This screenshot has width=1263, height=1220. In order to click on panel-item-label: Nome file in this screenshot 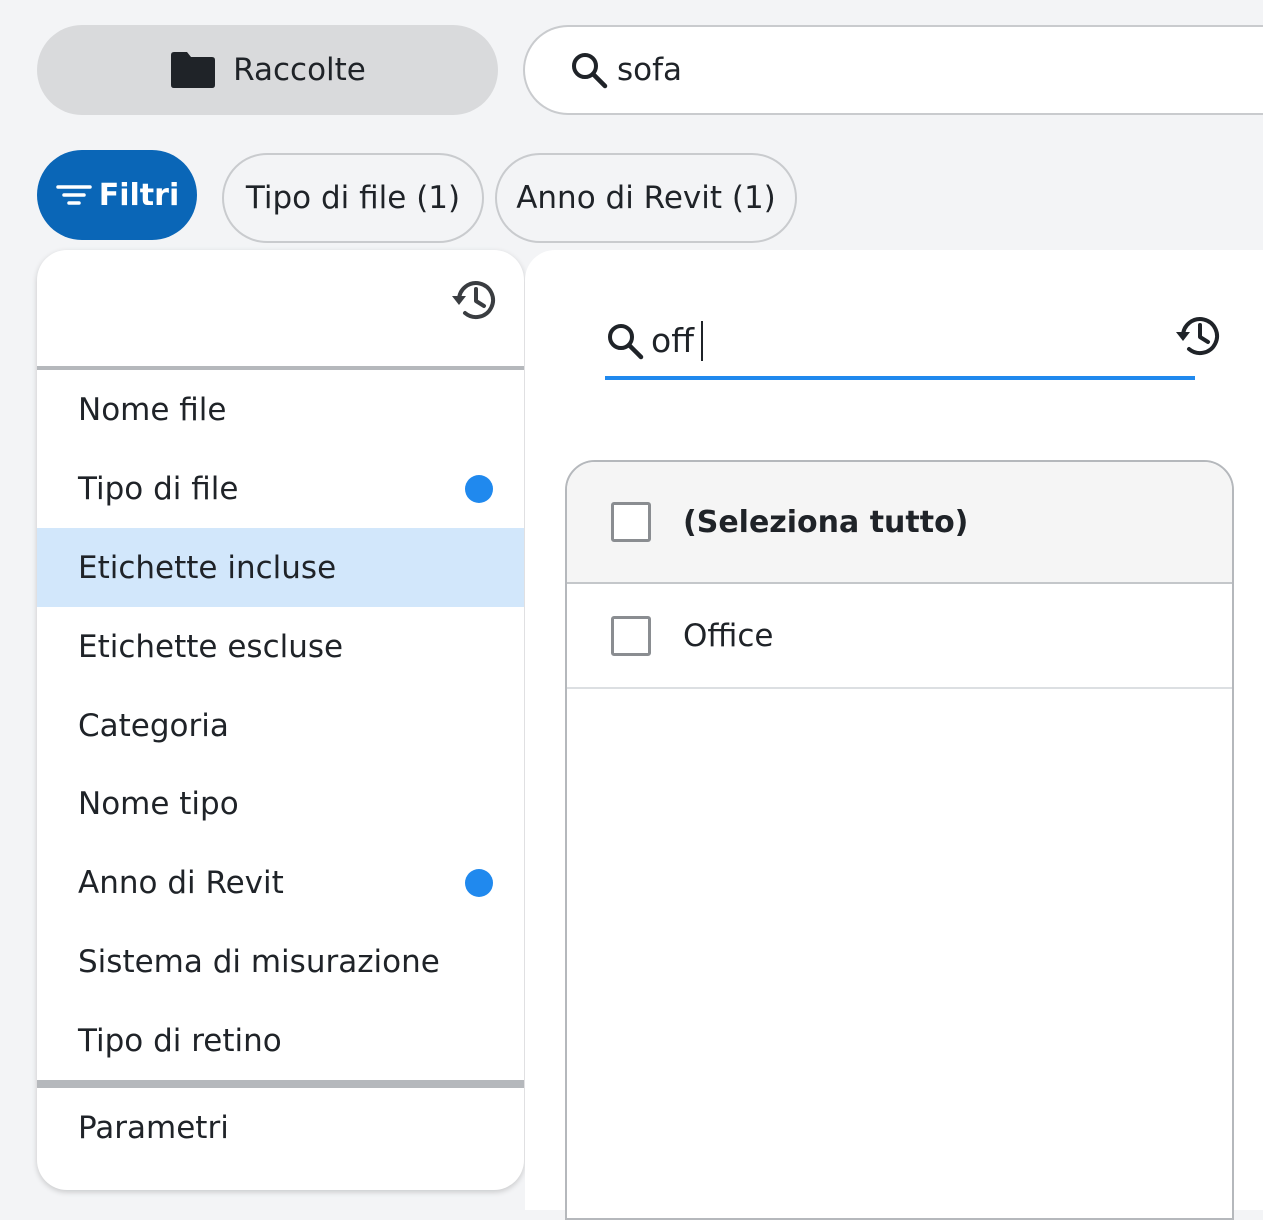, I will do `click(152, 409)`.